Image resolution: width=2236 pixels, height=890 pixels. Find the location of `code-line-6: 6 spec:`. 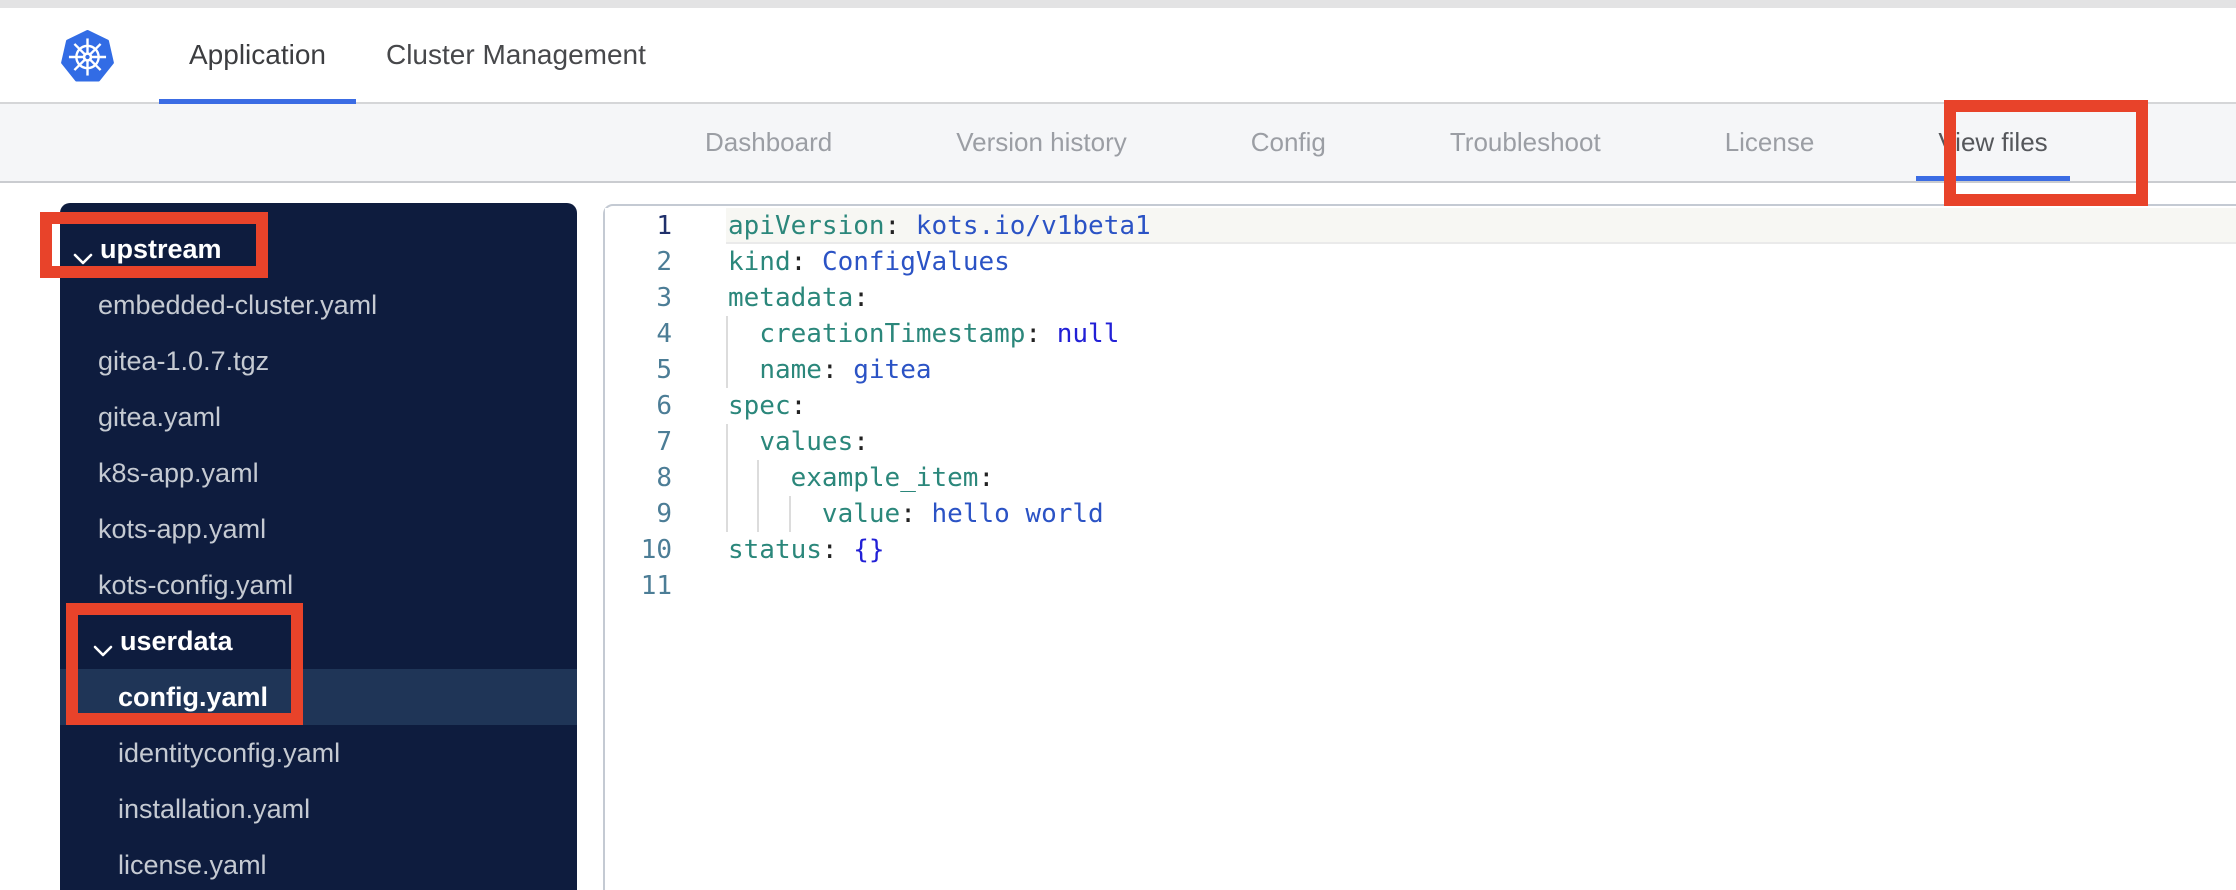

code-line-6: 6 spec: is located at coordinates (1420, 406).